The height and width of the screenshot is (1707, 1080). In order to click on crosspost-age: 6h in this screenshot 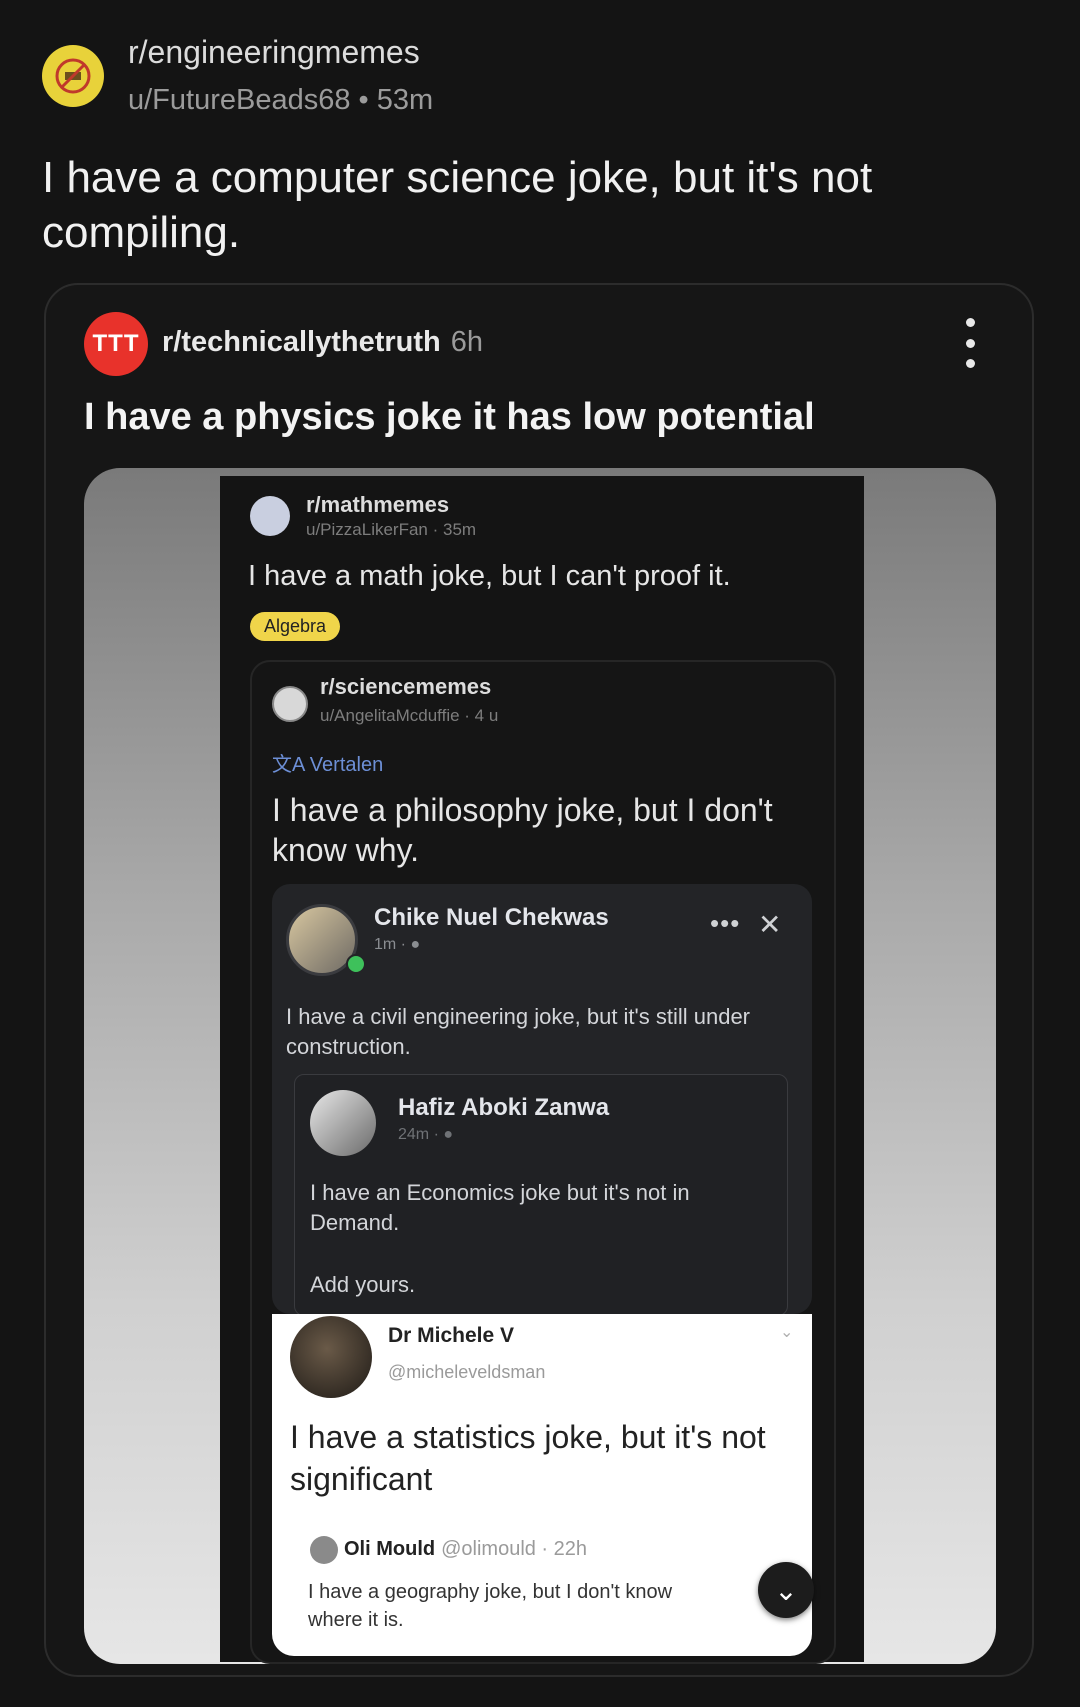, I will do `click(467, 342)`.